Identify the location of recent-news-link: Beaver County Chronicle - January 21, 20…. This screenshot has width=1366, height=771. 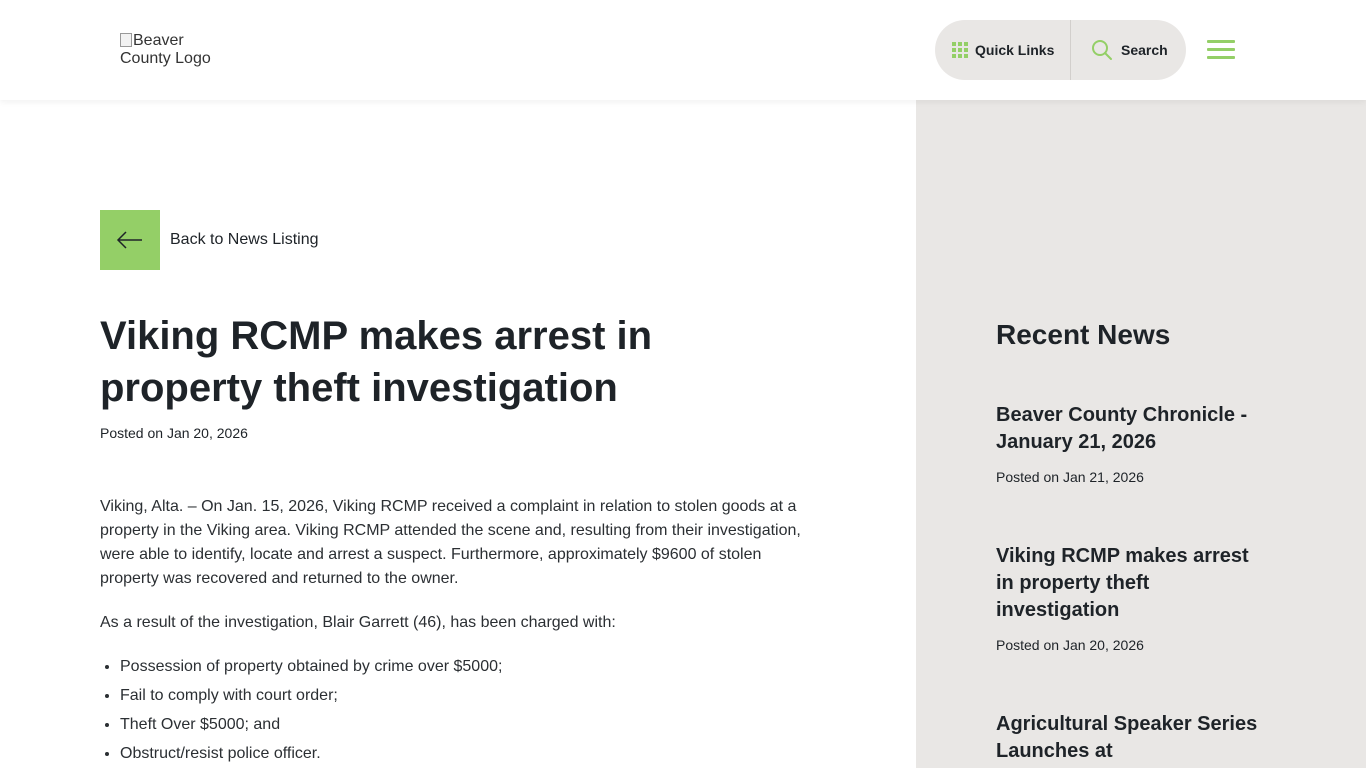
(1131, 429).